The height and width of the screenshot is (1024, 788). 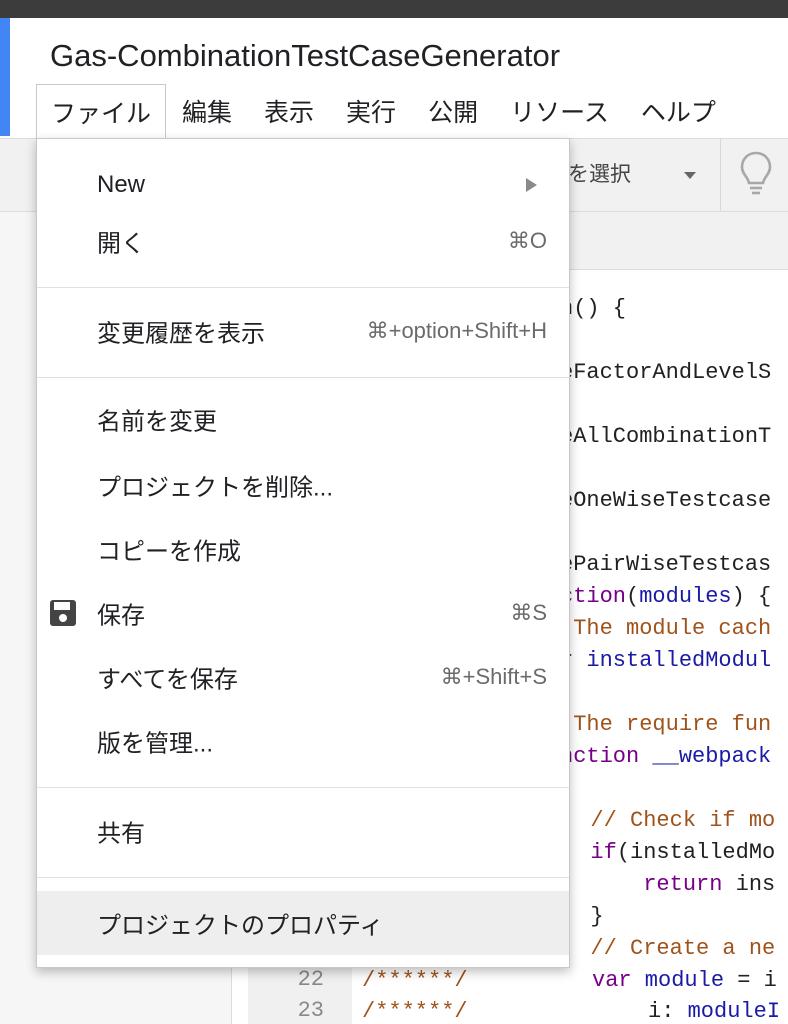 I want to click on menu-item-project-properties: プロジェクトのプロパティ, so click(x=303, y=923).